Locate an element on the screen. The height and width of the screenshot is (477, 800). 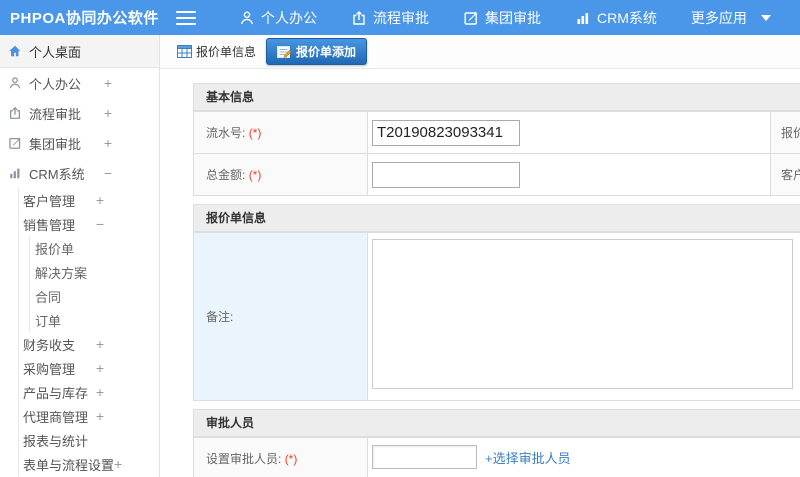
customer-label: 客户名称: is located at coordinates (785, 174).